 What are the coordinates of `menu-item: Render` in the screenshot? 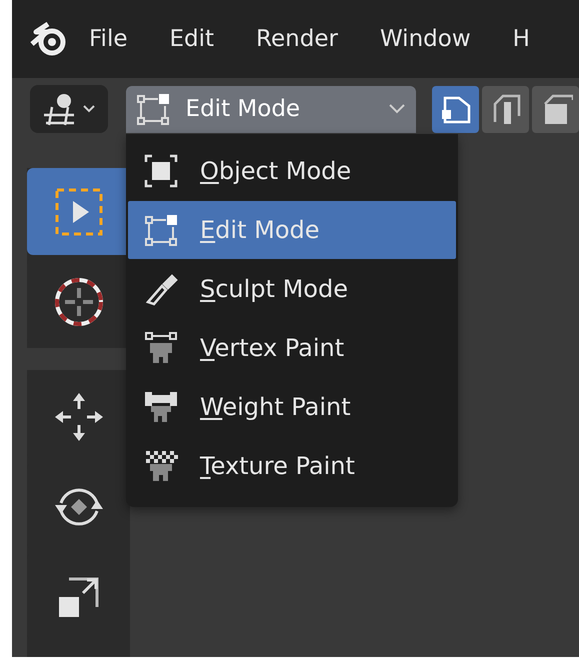 It's located at (297, 39).